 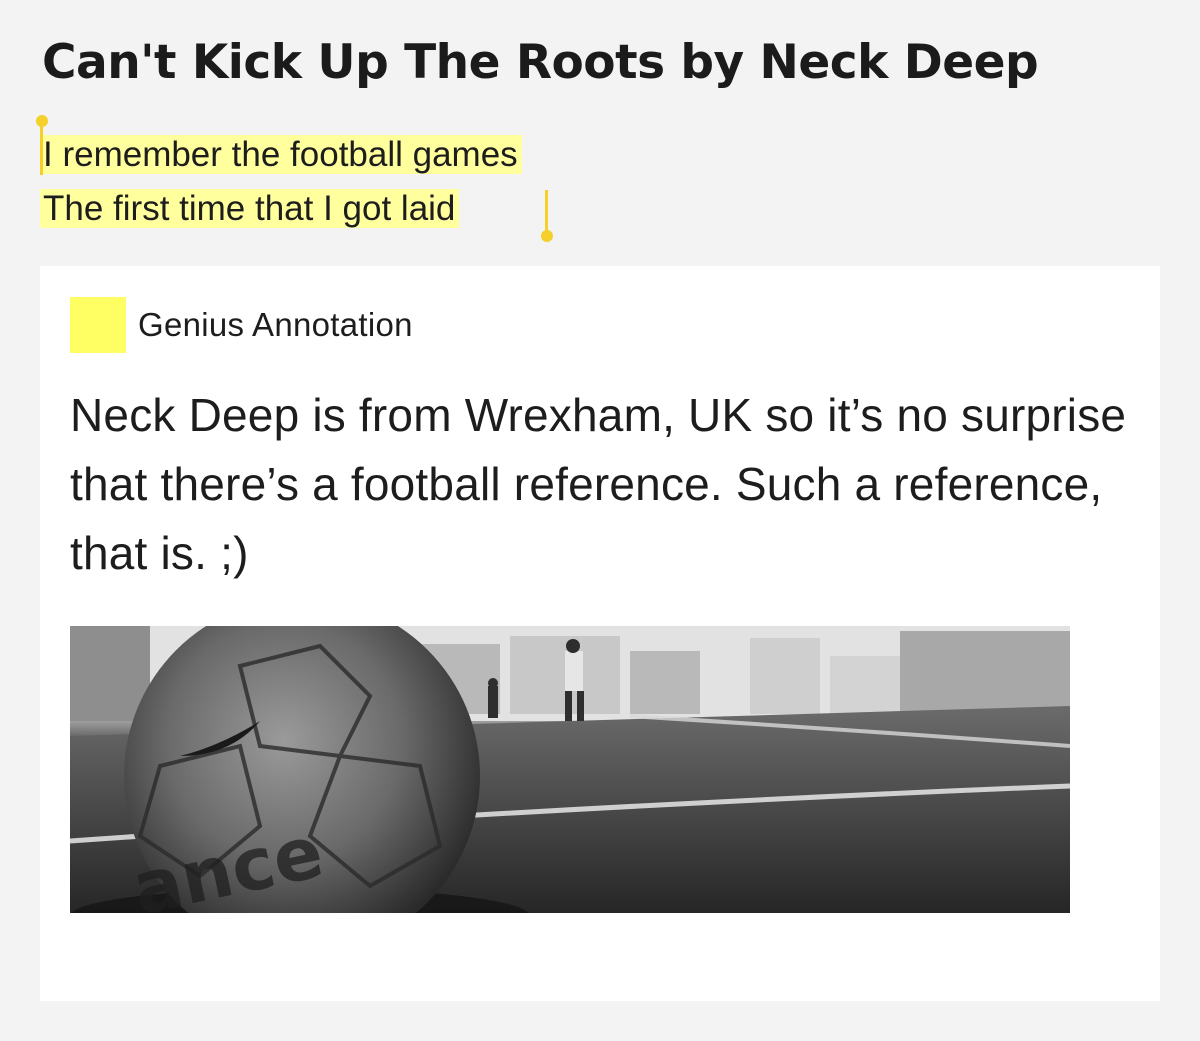 What do you see at coordinates (98, 325) in the screenshot?
I see `genius-logo-swatch` at bounding box center [98, 325].